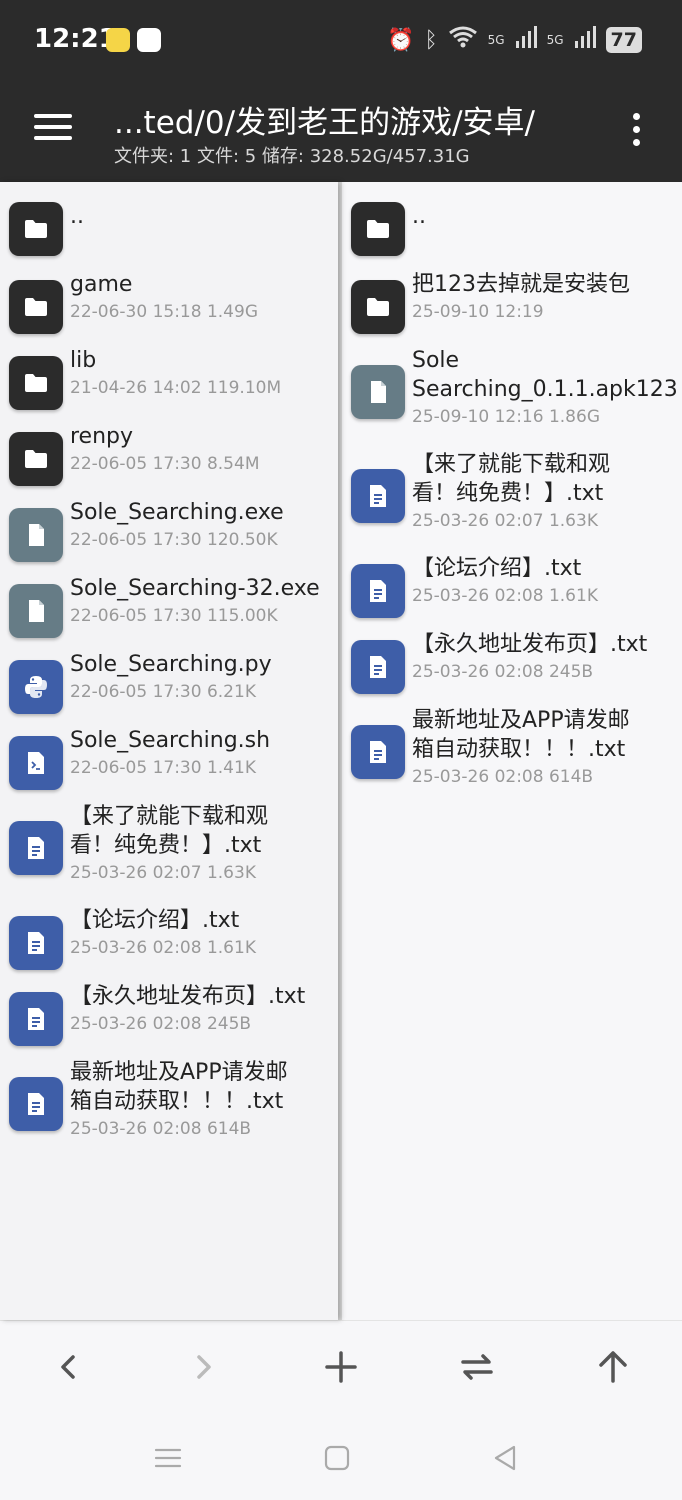 The width and height of the screenshot is (682, 1500). I want to click on file-name: renpy, so click(102, 436).